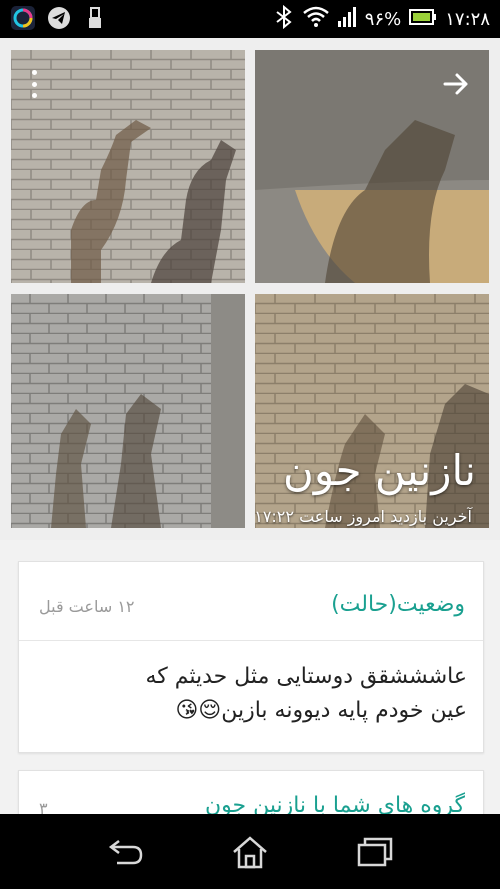 This screenshot has width=500, height=889. What do you see at coordinates (250, 19) in the screenshot?
I see `status-bar: ۹۶% ۱۷:۲۸` at bounding box center [250, 19].